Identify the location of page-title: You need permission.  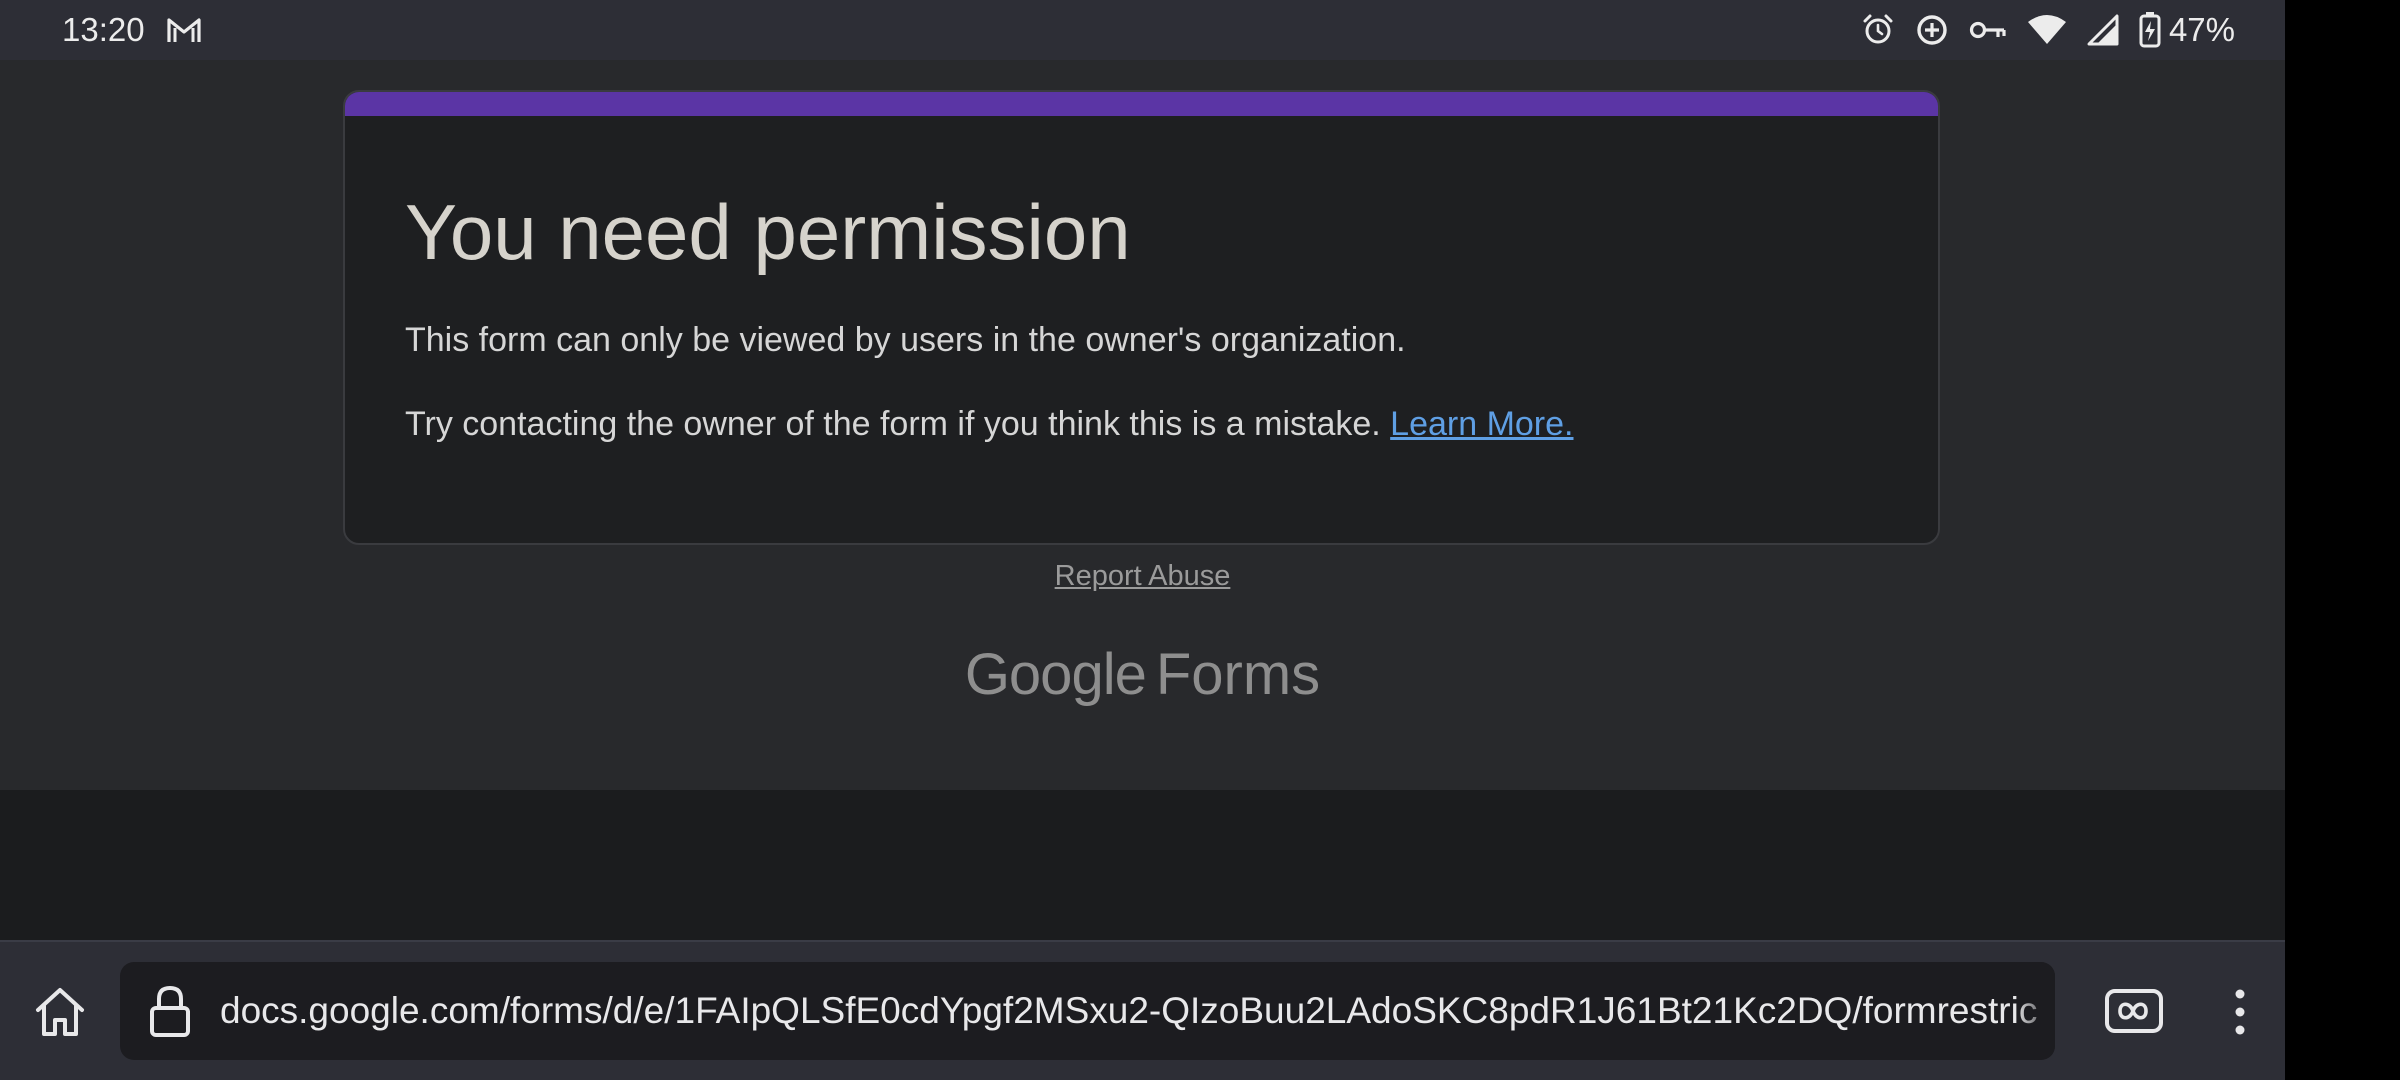
(768, 232).